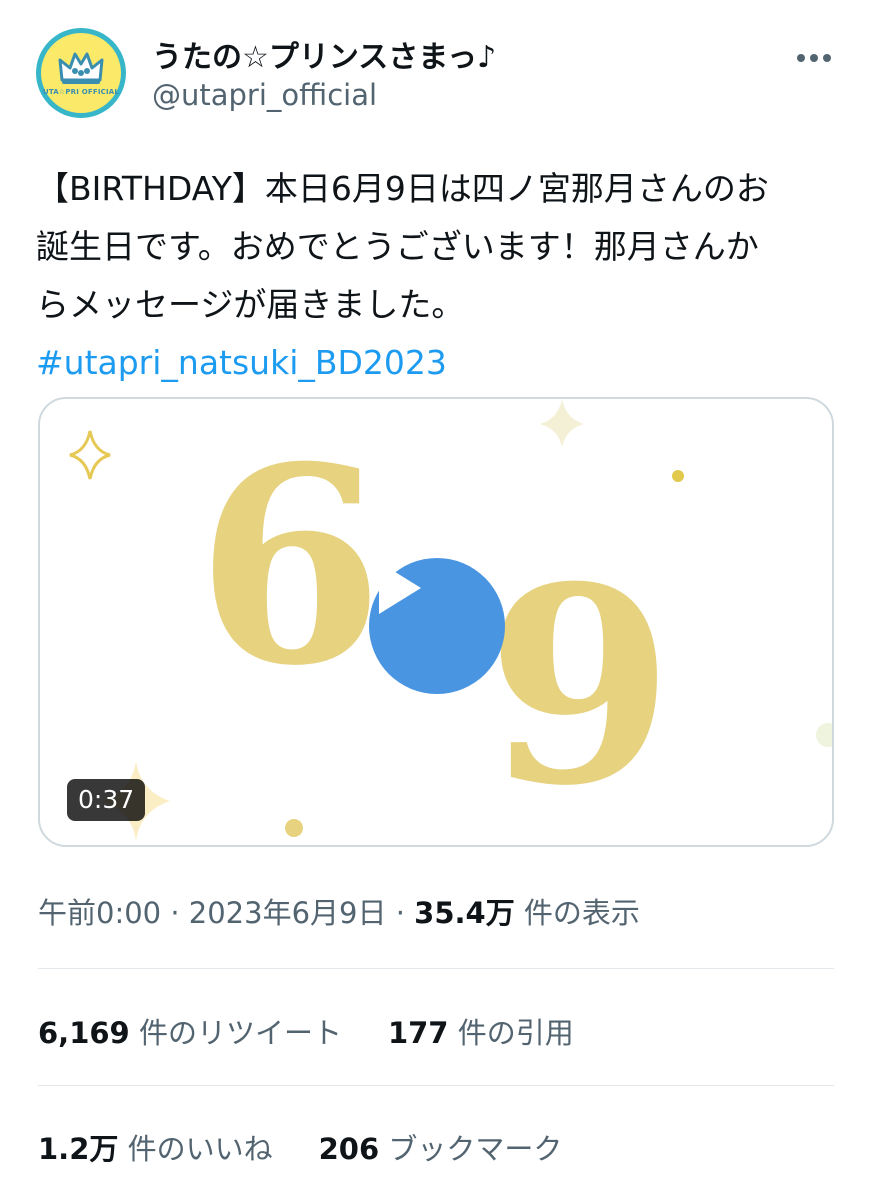 This screenshot has height=1200, width=872. Describe the element at coordinates (81, 92) in the screenshot. I see `avatar-text: UTA☆PRI OFFICIAL` at that location.